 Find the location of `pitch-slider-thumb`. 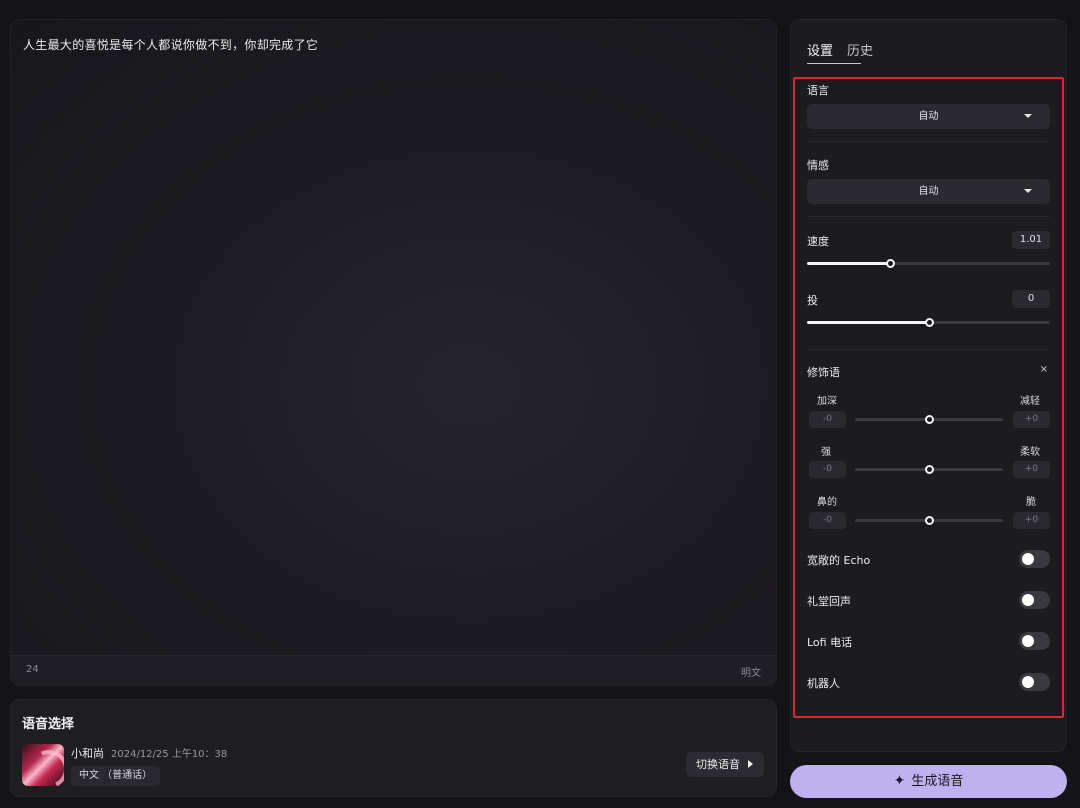

pitch-slider-thumb is located at coordinates (929, 322).